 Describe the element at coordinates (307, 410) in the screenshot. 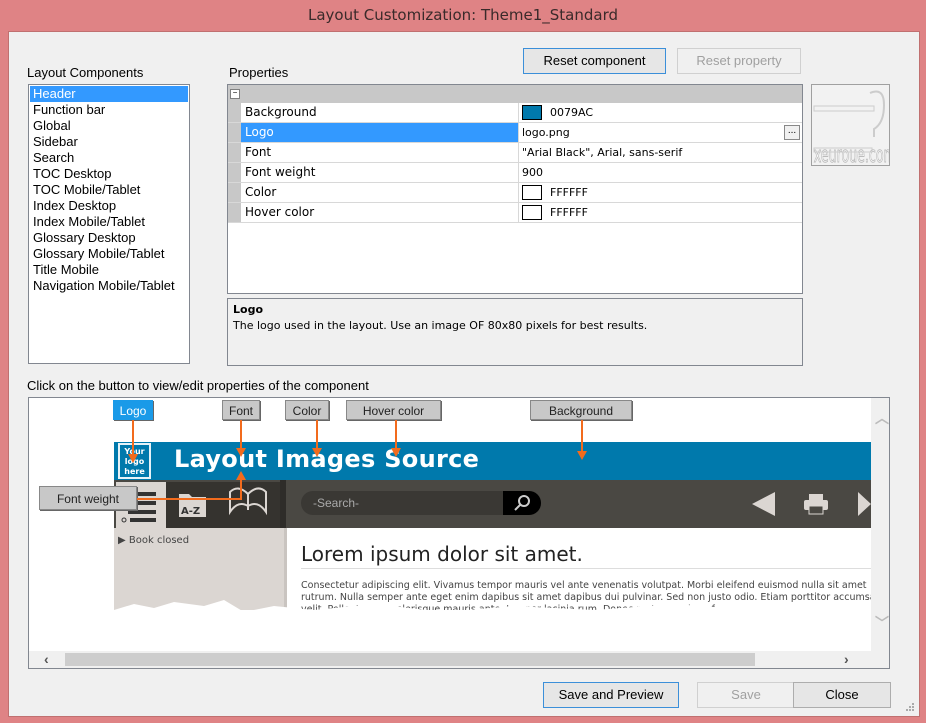

I see `color-component-button: Color` at that location.